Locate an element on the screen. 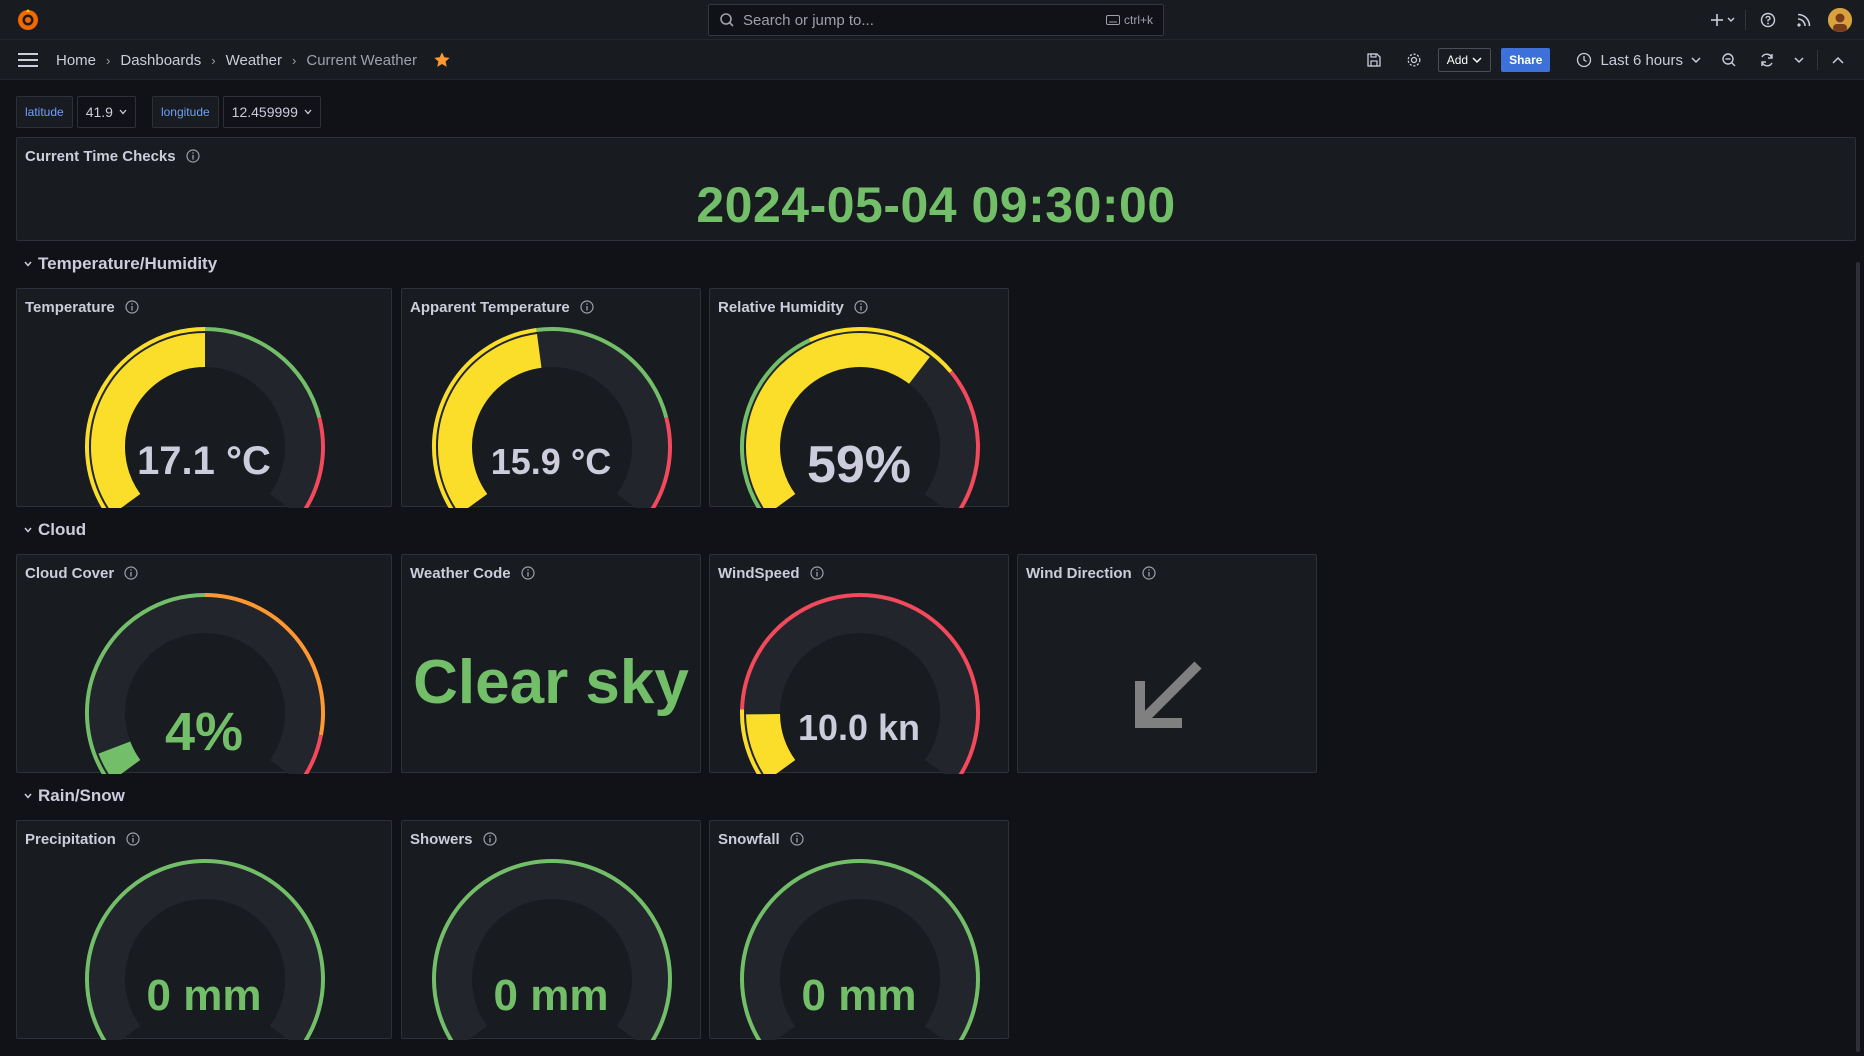  variable-select-latitude: 41.9 is located at coordinates (106, 112).